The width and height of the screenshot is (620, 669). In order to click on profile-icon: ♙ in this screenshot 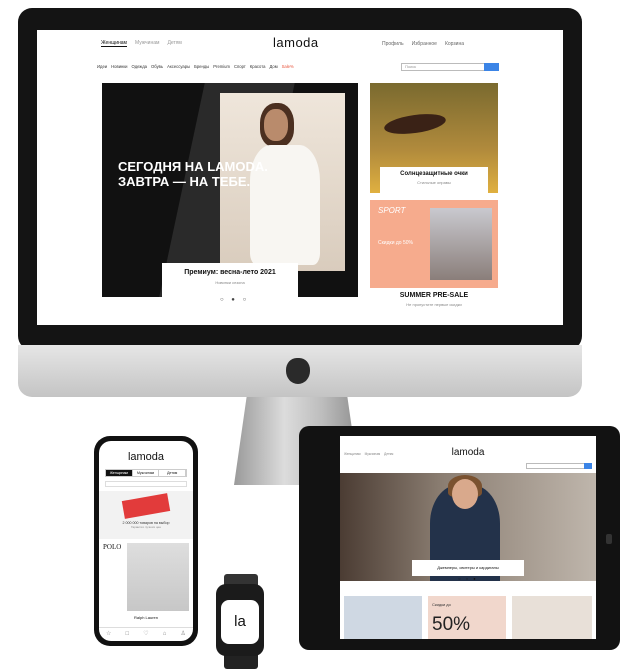, I will do `click(183, 634)`.